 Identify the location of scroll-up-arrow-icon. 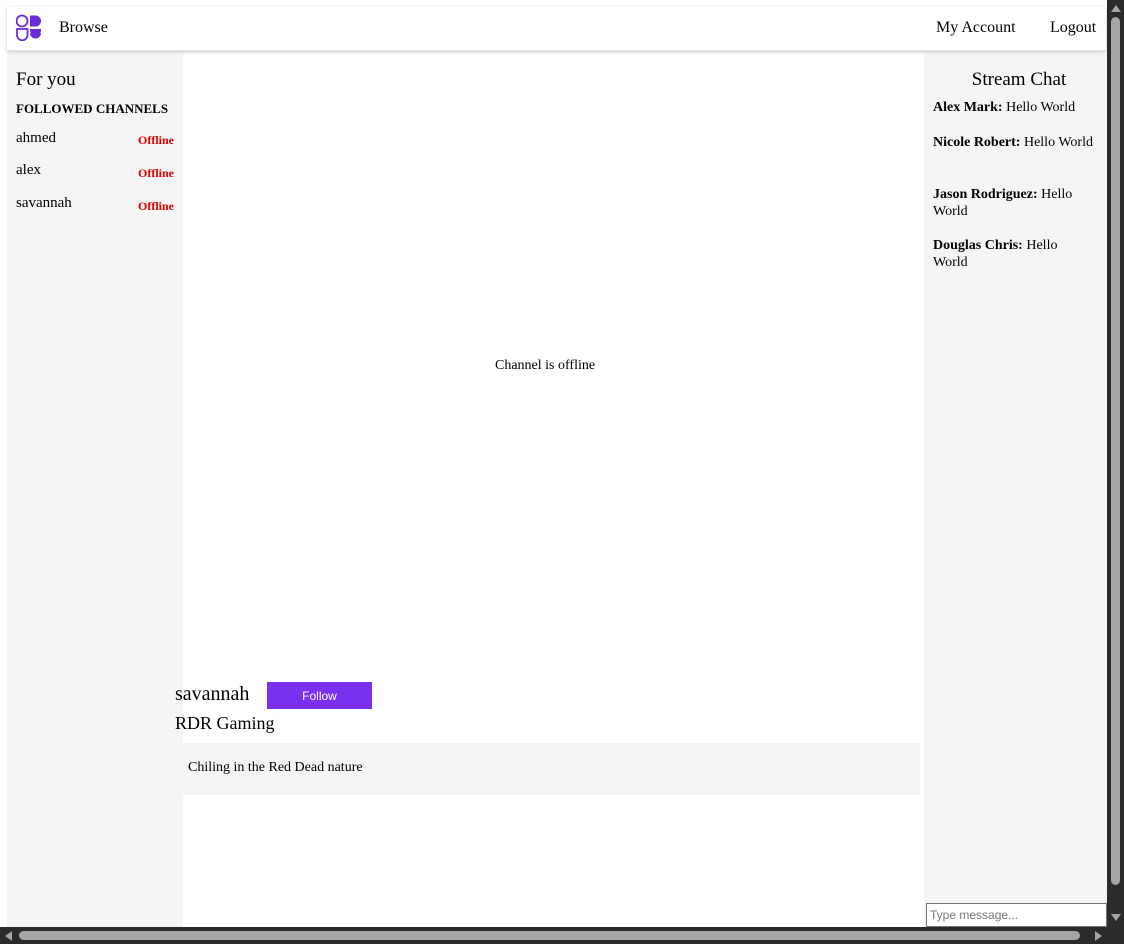
(1116, 8).